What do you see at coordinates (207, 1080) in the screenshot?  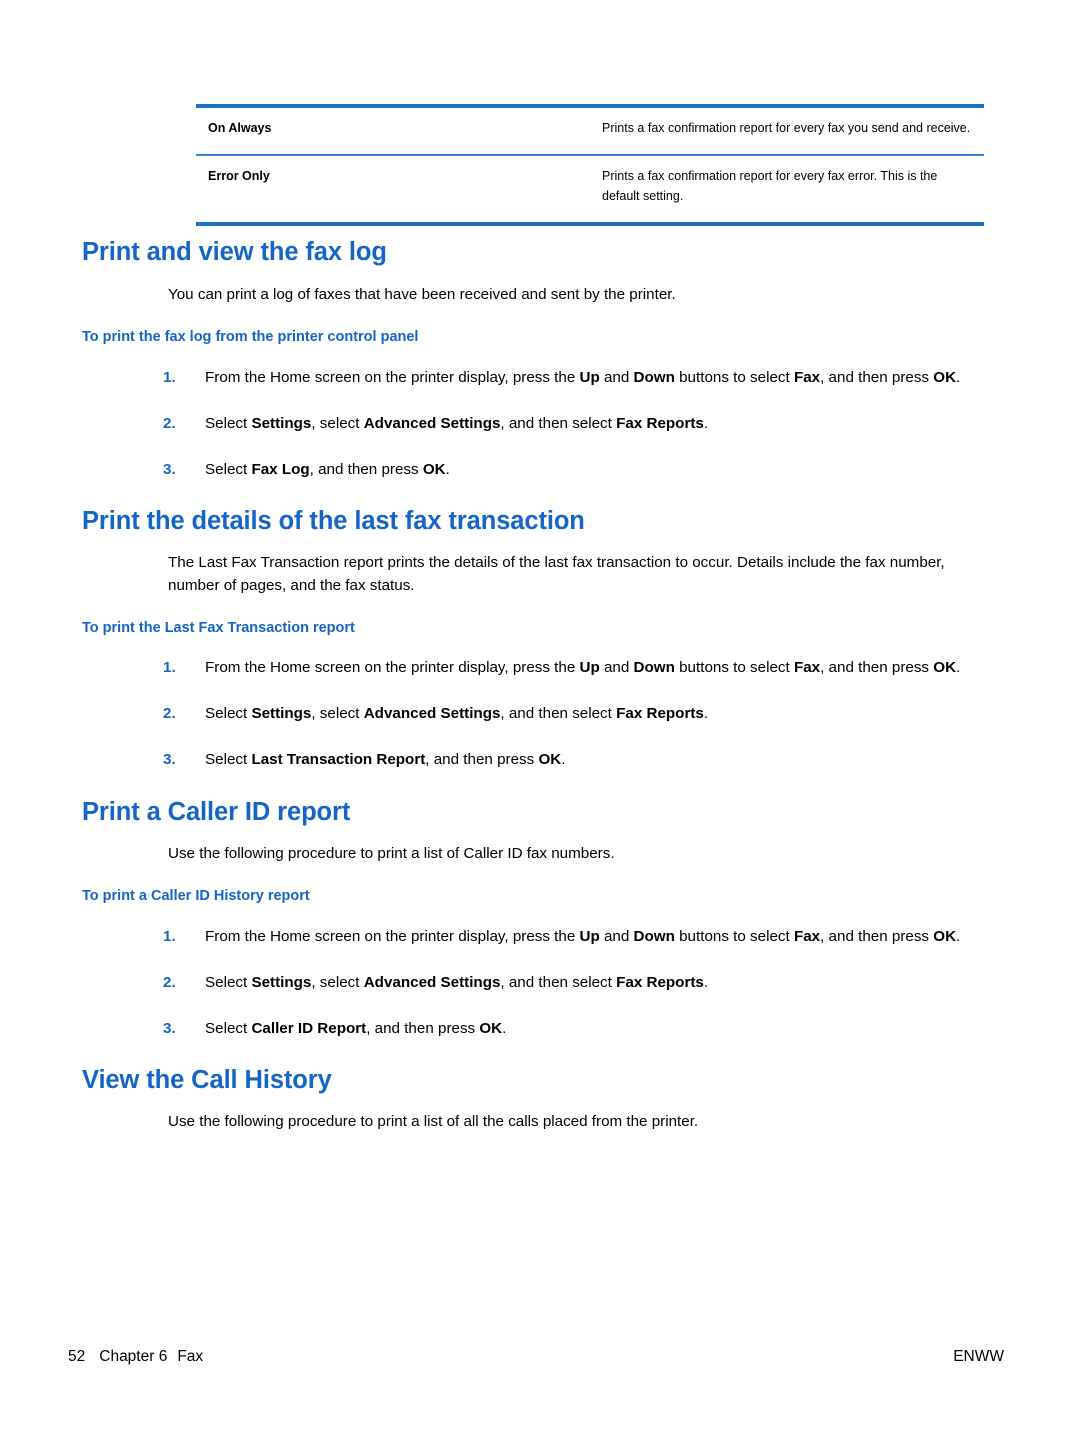 I see `section-heading-view-the-call-history: View the Call History` at bounding box center [207, 1080].